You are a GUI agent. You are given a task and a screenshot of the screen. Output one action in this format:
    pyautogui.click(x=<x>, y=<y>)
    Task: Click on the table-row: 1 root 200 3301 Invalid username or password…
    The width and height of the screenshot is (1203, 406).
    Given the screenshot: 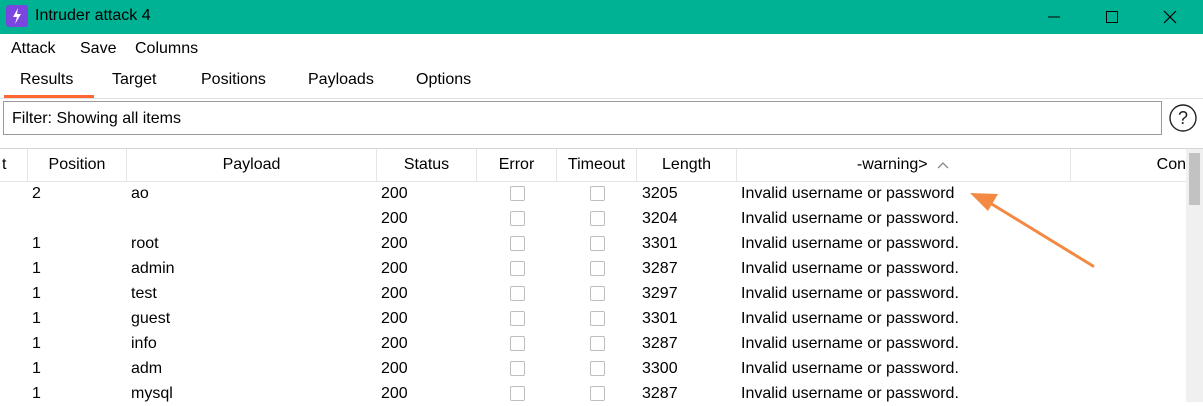 What is the action you would take?
    pyautogui.click(x=593, y=243)
    